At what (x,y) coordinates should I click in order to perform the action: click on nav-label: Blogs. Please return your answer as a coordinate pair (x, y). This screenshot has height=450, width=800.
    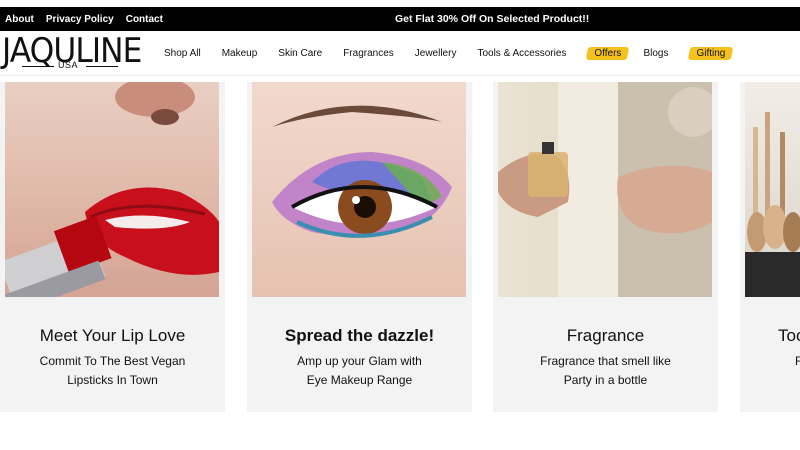
    Looking at the image, I should click on (656, 53).